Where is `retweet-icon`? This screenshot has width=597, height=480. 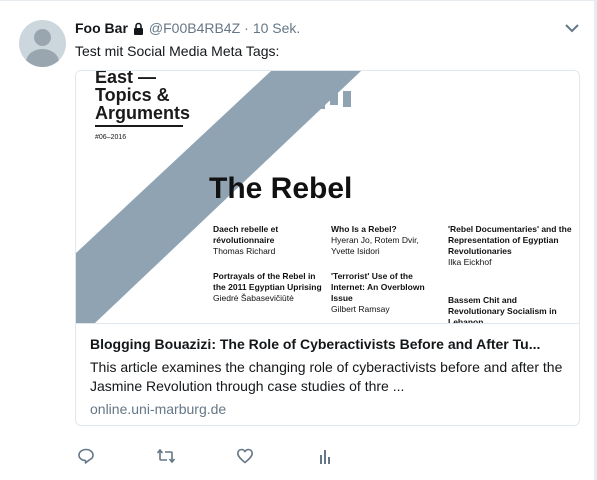 retweet-icon is located at coordinates (166, 456).